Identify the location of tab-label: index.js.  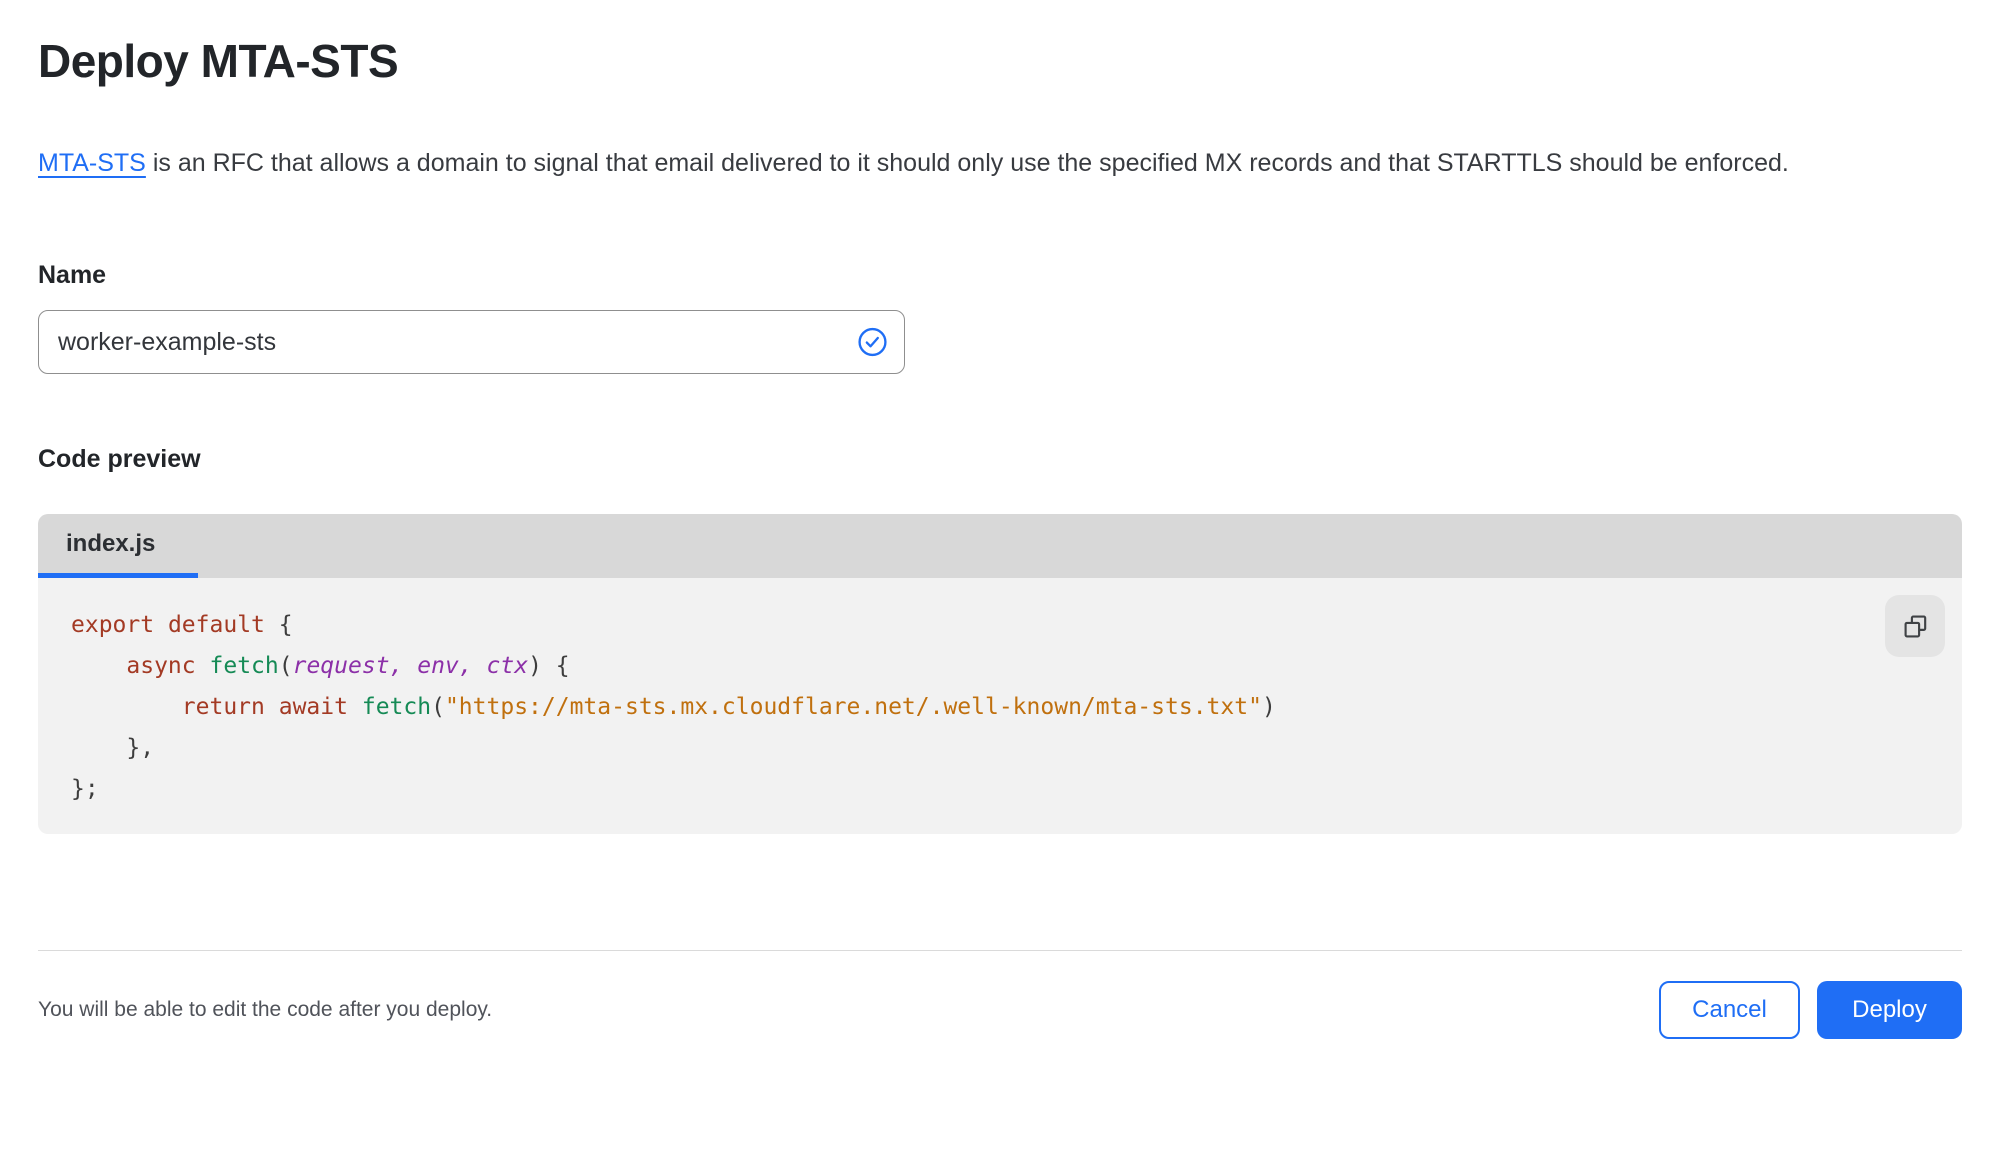
(111, 543).